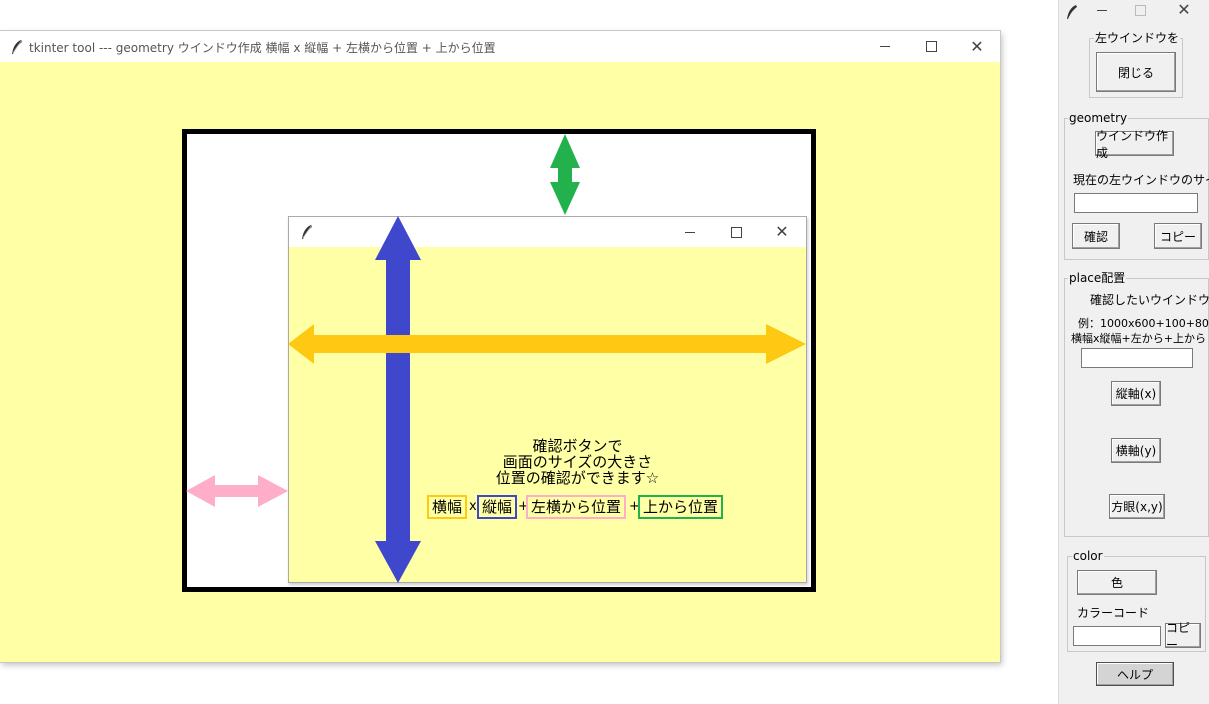 This screenshot has width=1209, height=704. What do you see at coordinates (1097, 278) in the screenshot?
I see `place-group-label: place配置` at bounding box center [1097, 278].